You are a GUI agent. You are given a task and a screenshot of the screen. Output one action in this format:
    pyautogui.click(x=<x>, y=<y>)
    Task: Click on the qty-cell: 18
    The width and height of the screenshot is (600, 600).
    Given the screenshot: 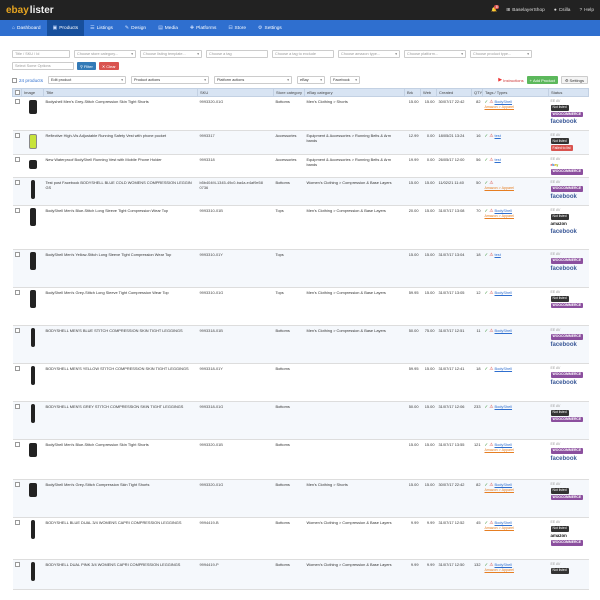 What is the action you would take?
    pyautogui.click(x=477, y=268)
    